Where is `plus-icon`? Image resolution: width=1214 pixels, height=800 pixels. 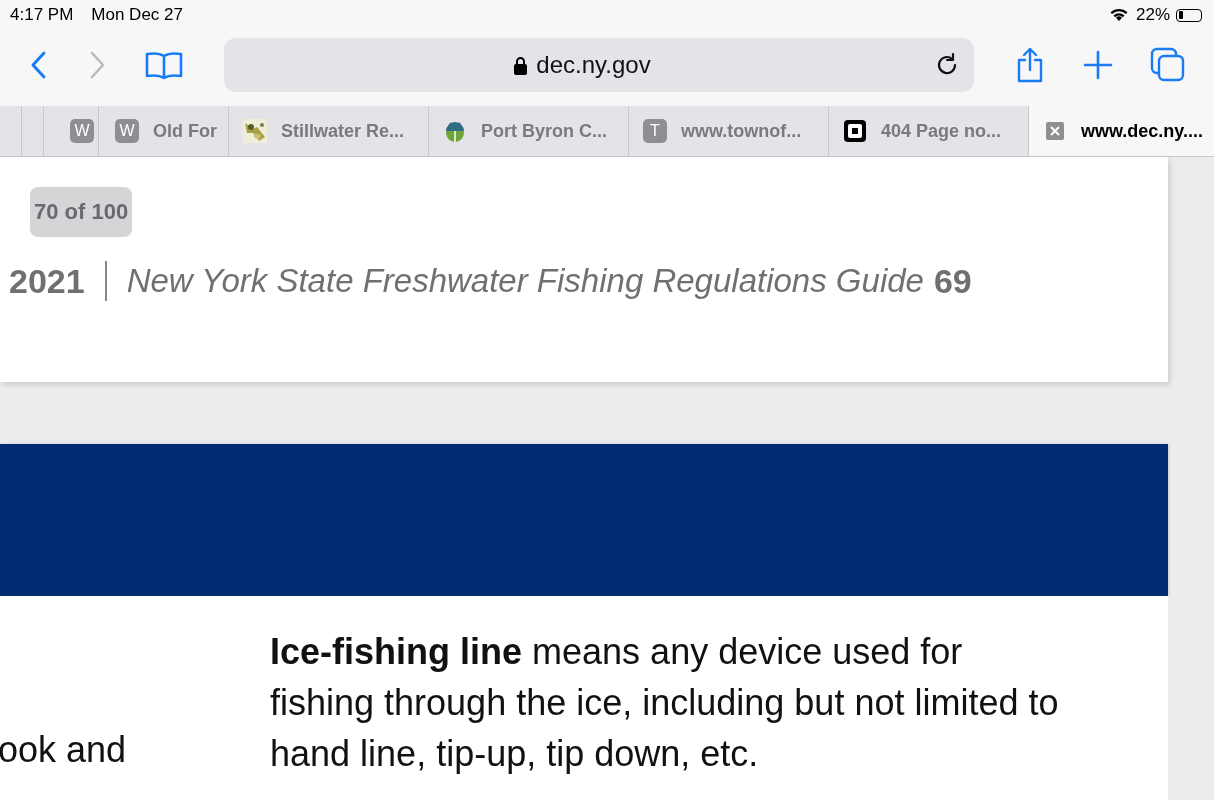 plus-icon is located at coordinates (1098, 65).